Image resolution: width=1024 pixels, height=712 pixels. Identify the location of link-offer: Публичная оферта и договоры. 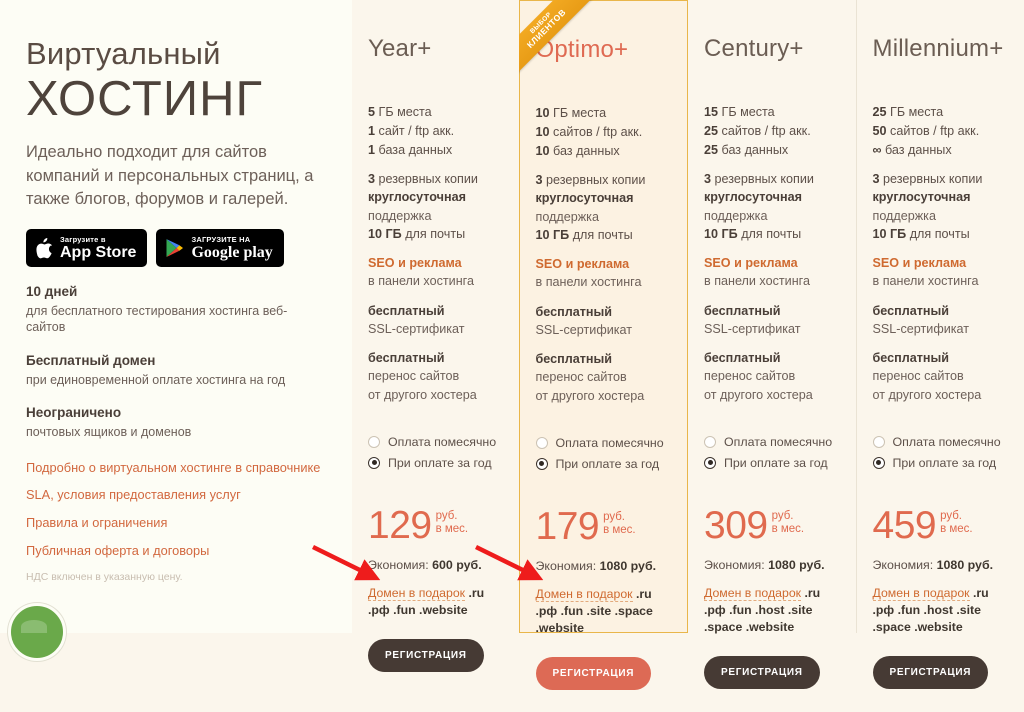
(176, 551).